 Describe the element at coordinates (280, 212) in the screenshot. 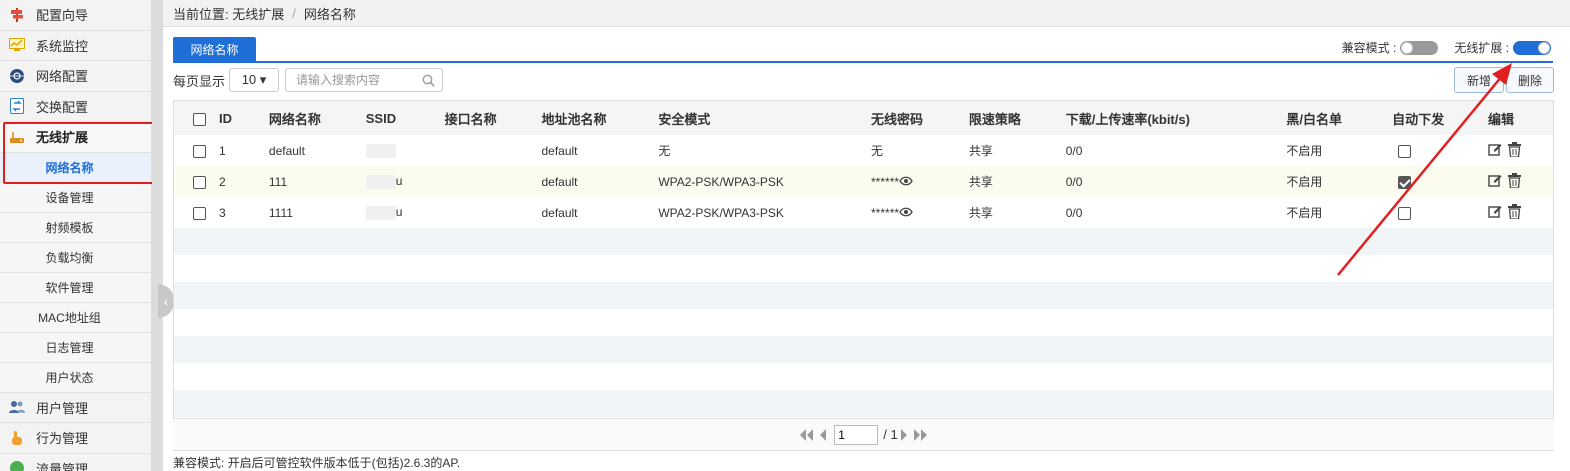

I see `cell-network-name: 1111` at that location.